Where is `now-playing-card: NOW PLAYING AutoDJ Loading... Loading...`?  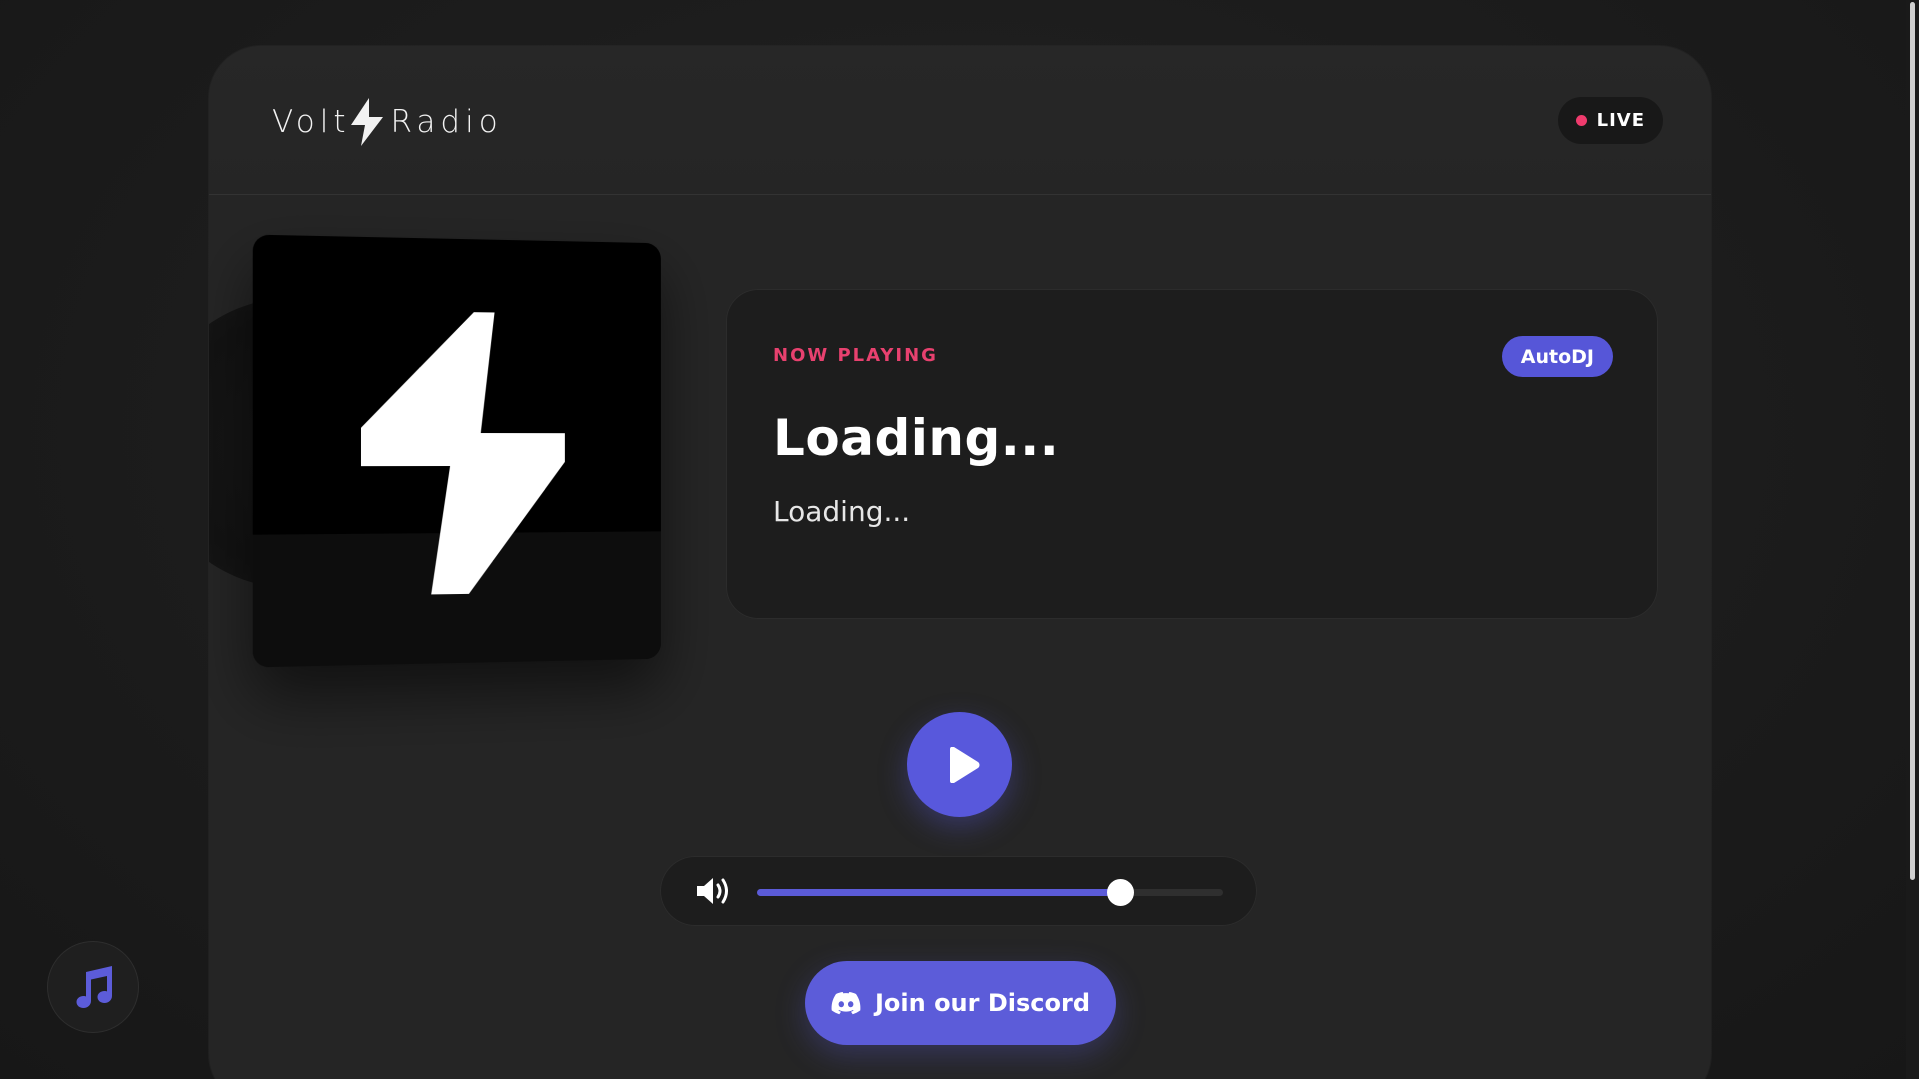
now-playing-card: NOW PLAYING AutoDJ Loading... Loading... is located at coordinates (1192, 454).